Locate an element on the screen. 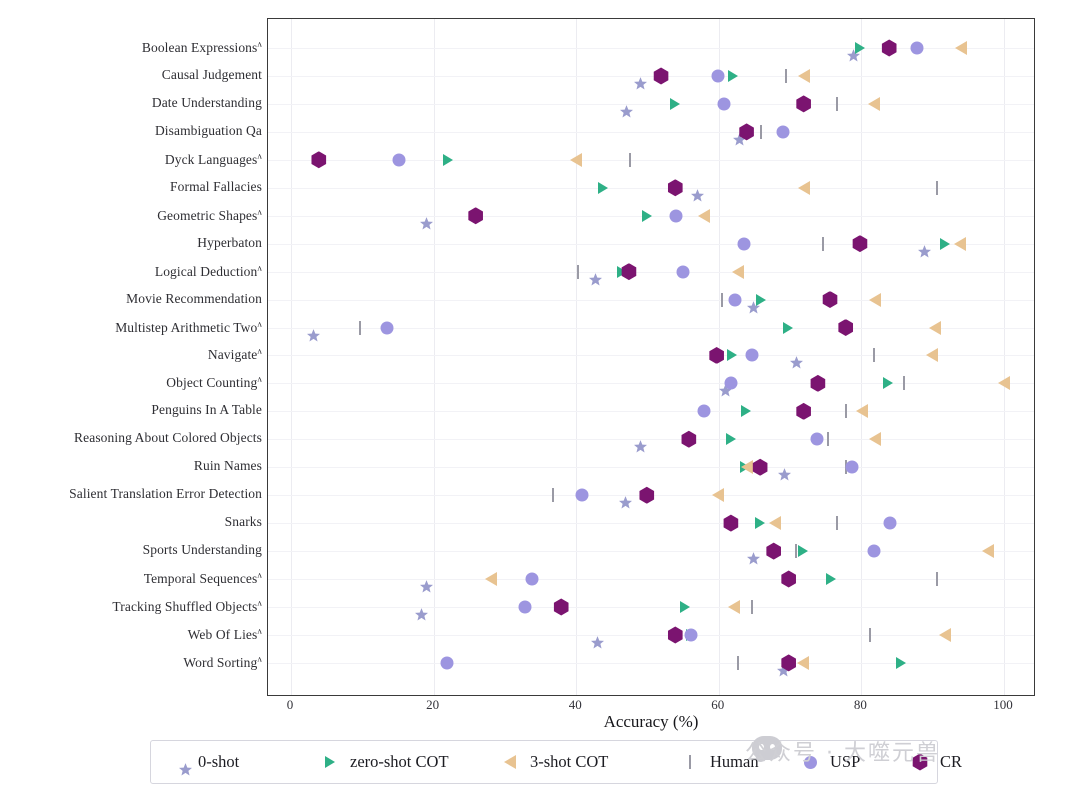 The height and width of the screenshot is (791, 1080). legend-item: zero-shot COT is located at coordinates (385, 762).